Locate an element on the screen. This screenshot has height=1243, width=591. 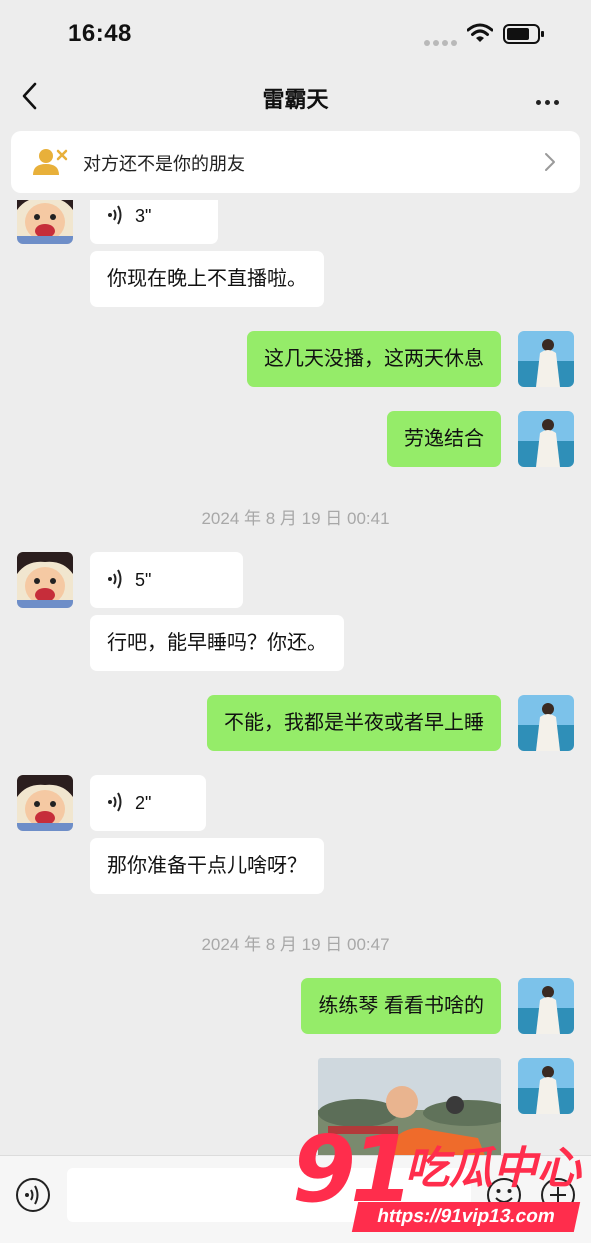
message-bubble-incoming: 那你准备干点儿啥呀？ is located at coordinates (207, 866).